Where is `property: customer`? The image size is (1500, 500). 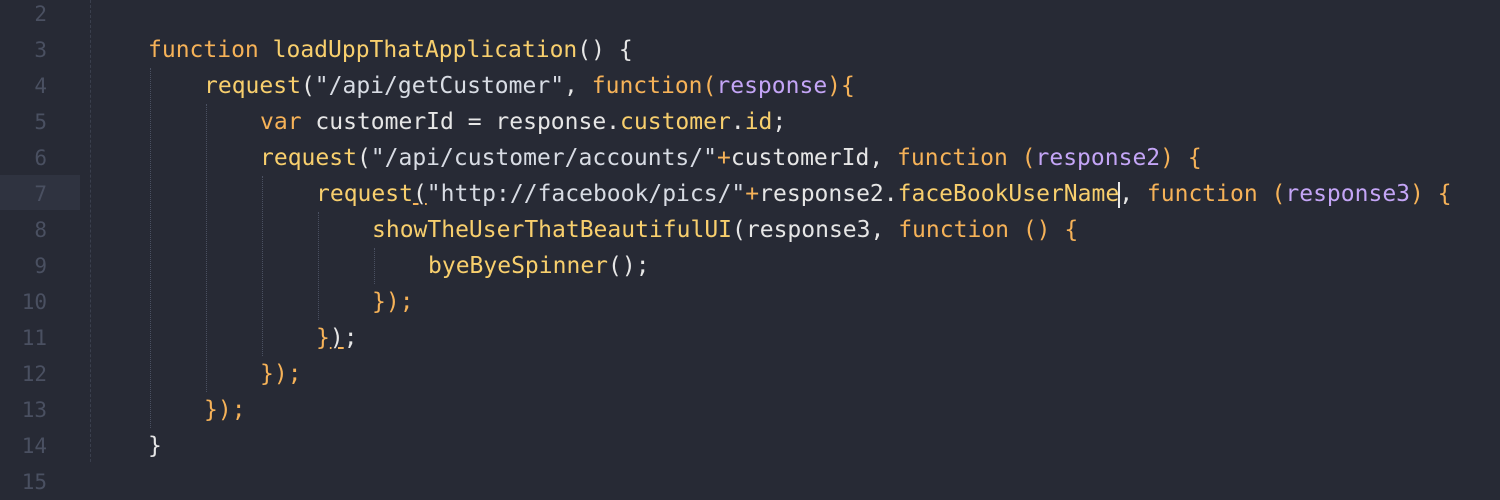
property: customer is located at coordinates (675, 122).